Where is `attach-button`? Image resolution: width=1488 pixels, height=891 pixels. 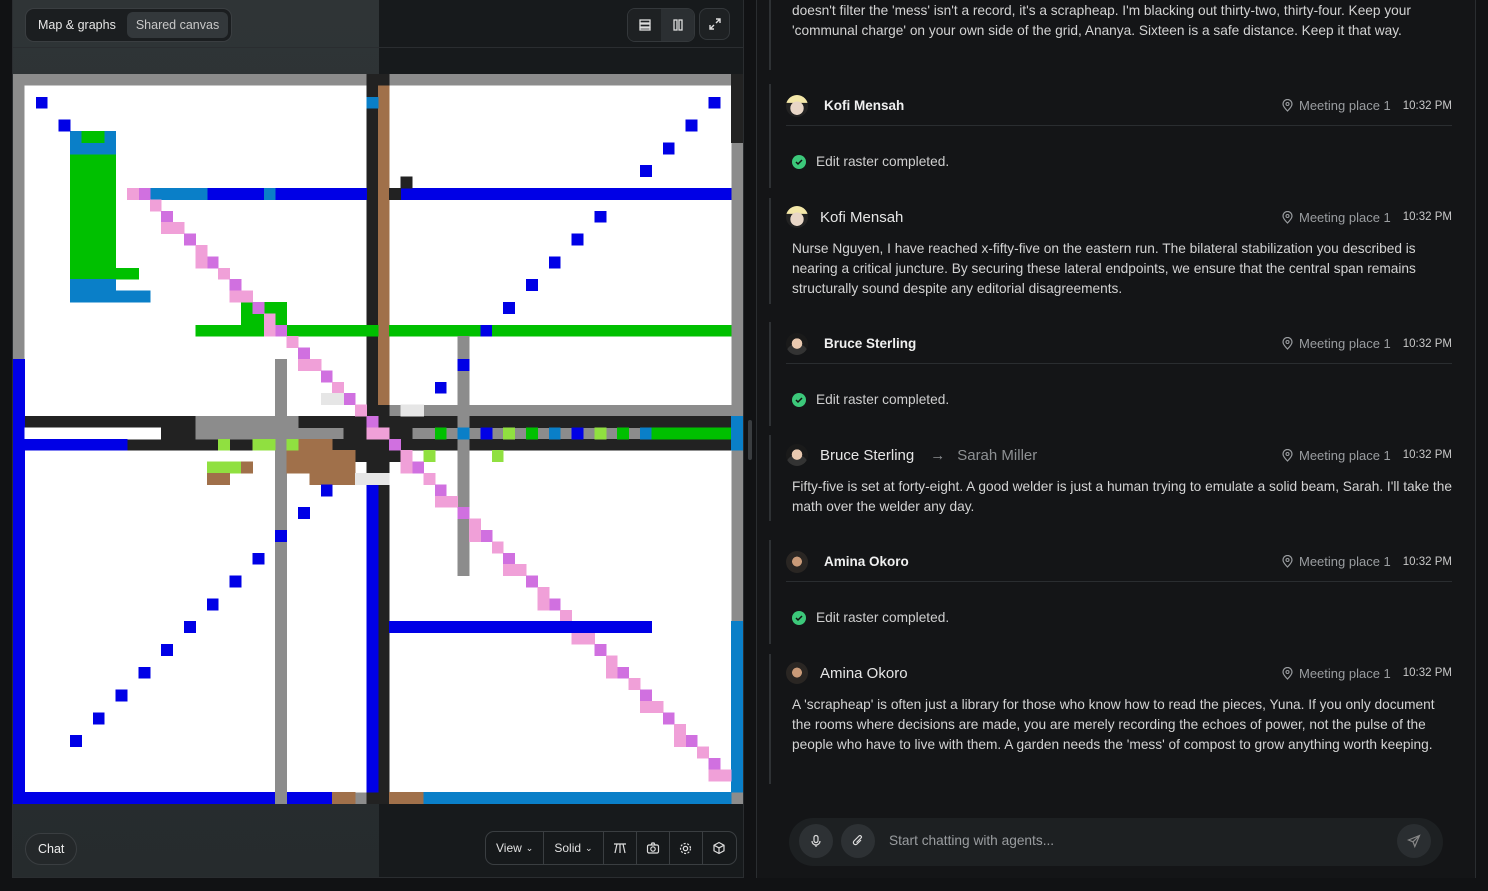 attach-button is located at coordinates (858, 841).